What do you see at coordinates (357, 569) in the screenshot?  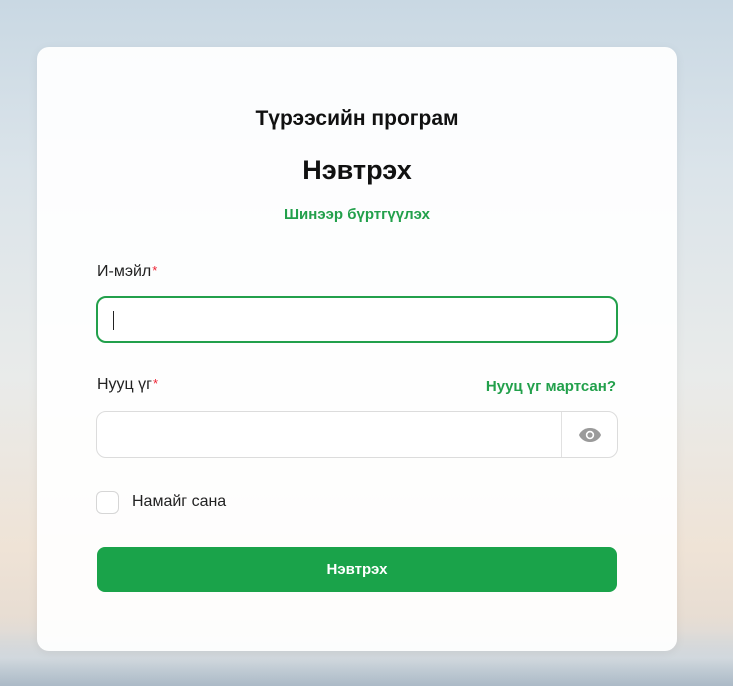 I see `login-button: Нэвтрэх` at bounding box center [357, 569].